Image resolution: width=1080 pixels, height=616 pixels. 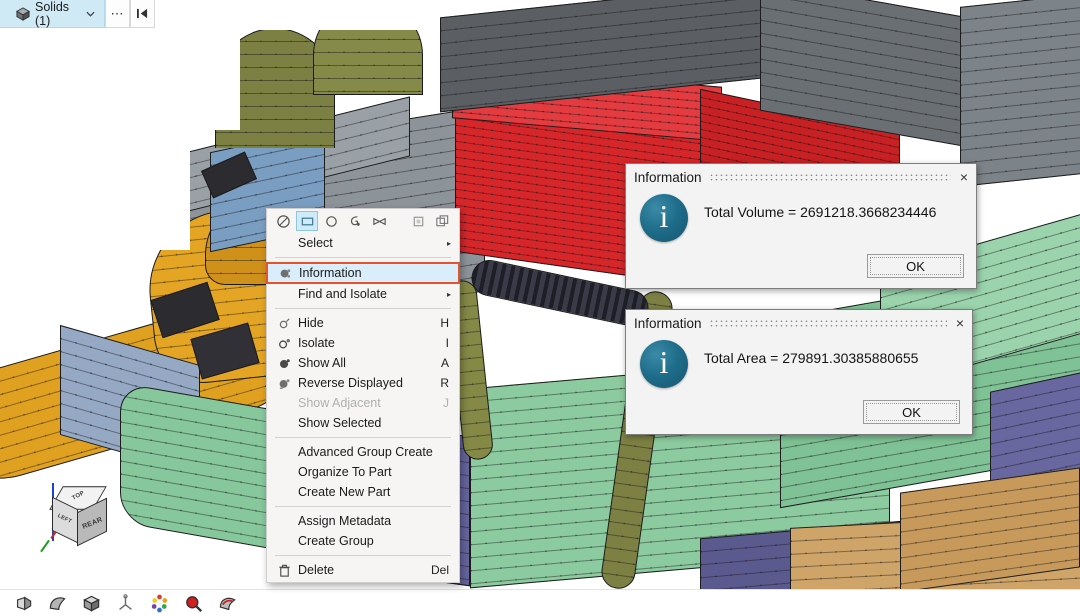 What do you see at coordinates (316, 343) in the screenshot?
I see `menu-item-label: Isolate` at bounding box center [316, 343].